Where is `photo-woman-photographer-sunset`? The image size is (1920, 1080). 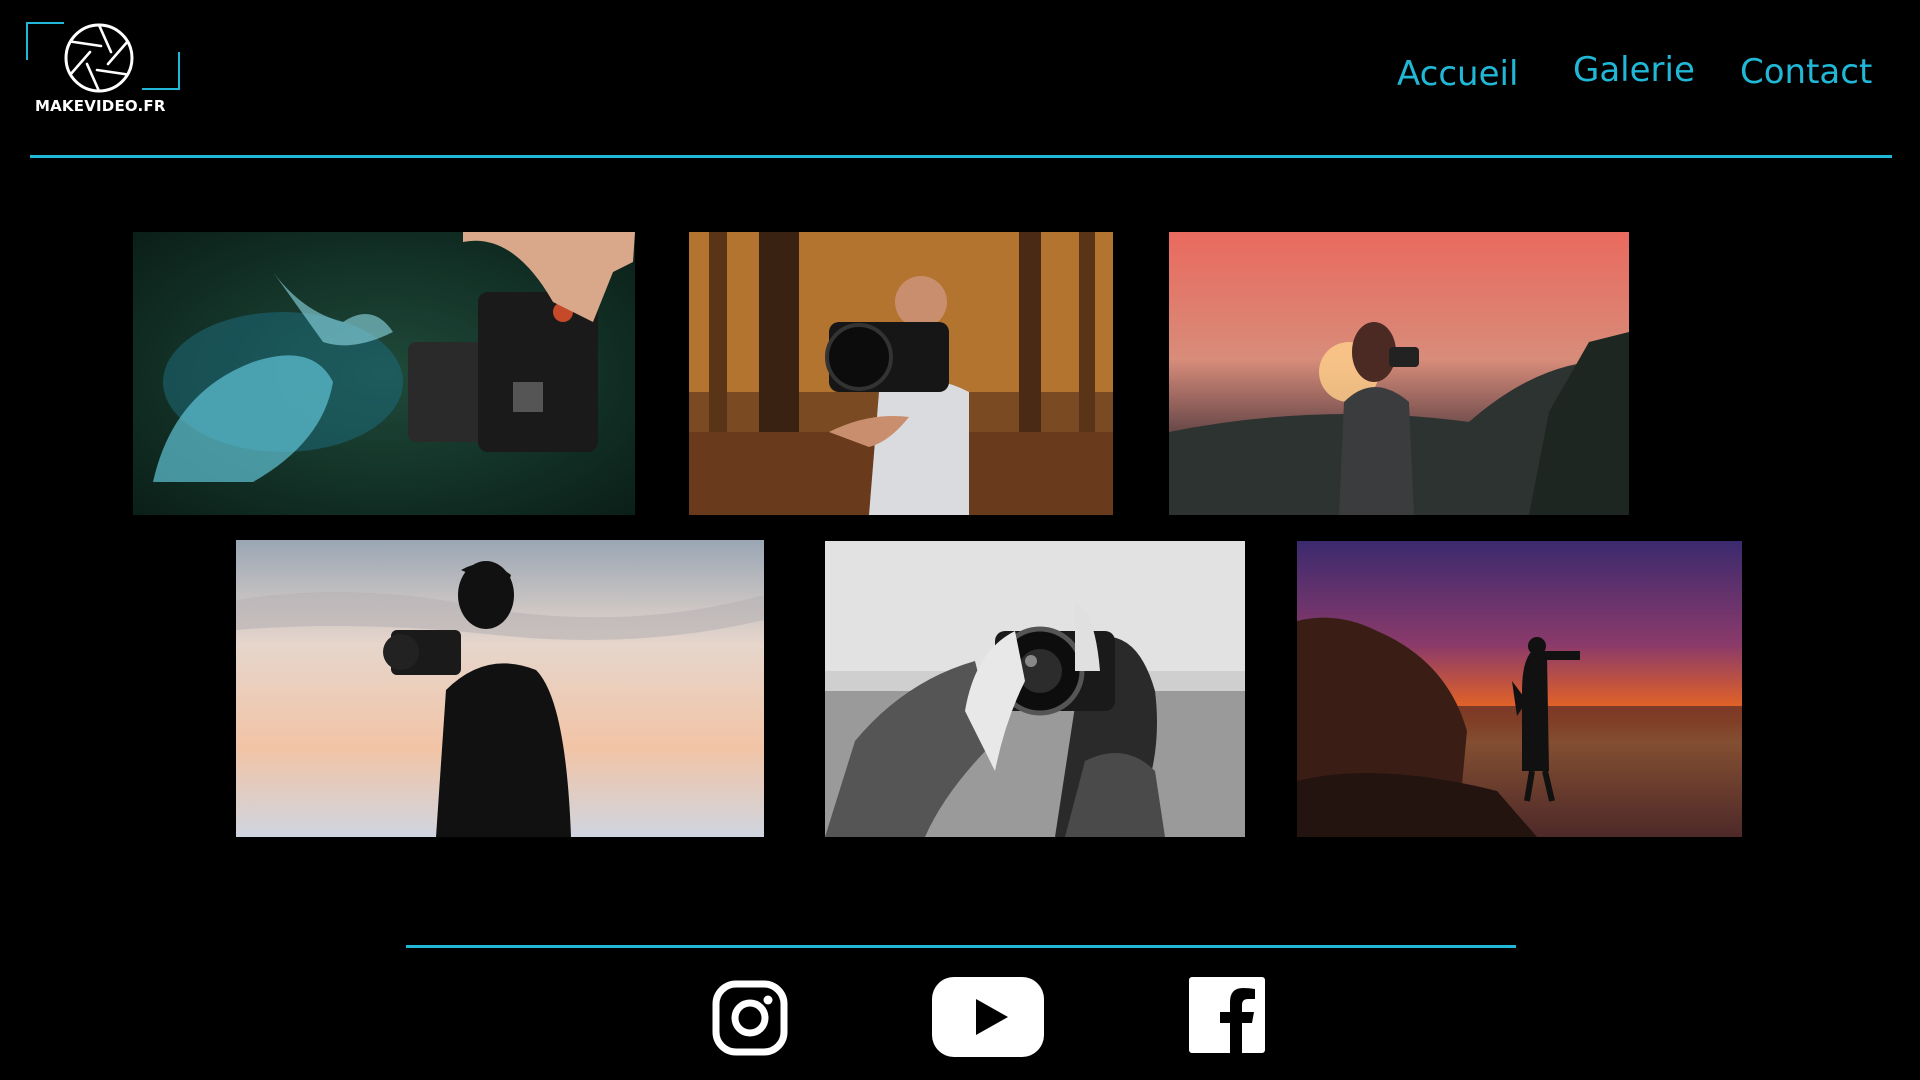
photo-woman-photographer-sunset is located at coordinates (1399, 373).